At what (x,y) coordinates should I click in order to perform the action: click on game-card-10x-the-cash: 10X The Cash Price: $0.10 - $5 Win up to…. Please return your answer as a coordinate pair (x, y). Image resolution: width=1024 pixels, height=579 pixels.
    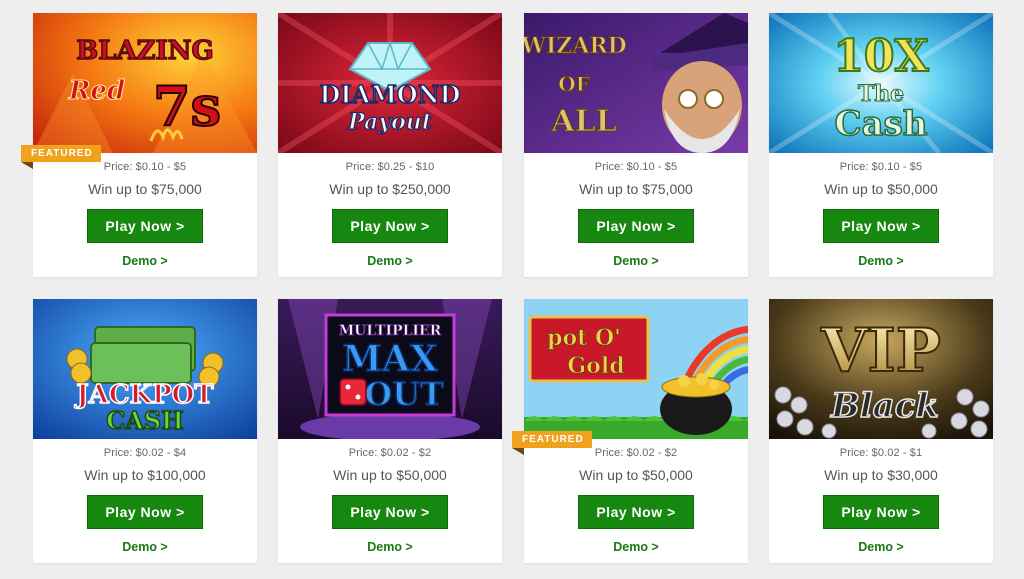
    Looking at the image, I should click on (881, 145).